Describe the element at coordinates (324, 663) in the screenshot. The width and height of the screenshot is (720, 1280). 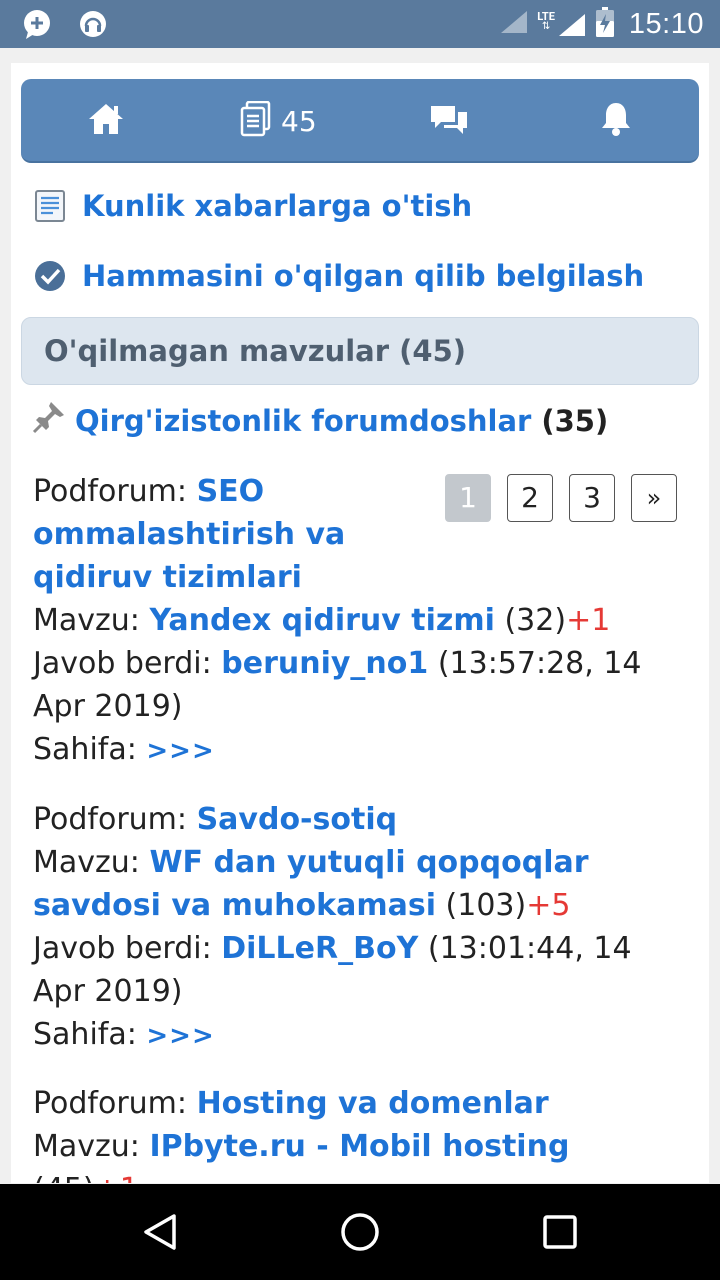
I see `author-link: beruniy_no1` at that location.